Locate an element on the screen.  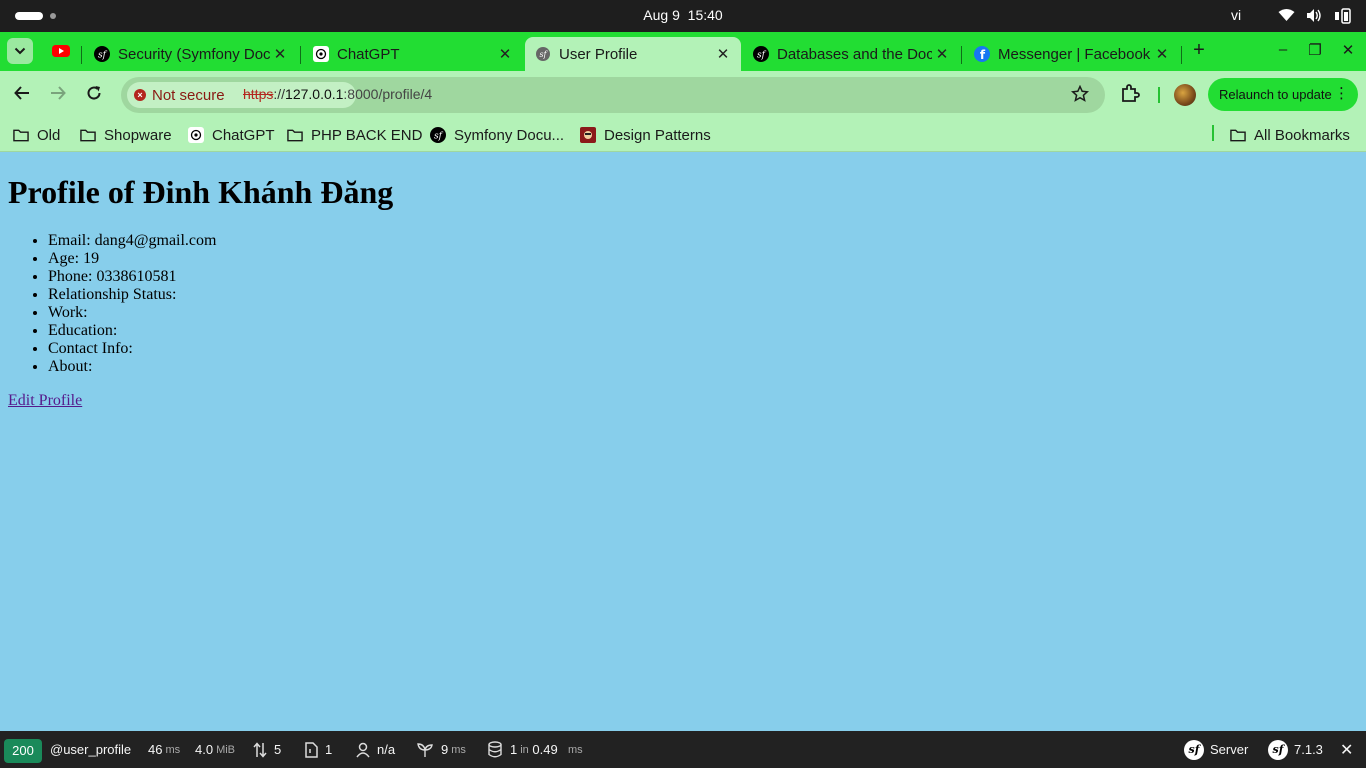
memory-usage: 4.0 MiB is located at coordinates (215, 749).